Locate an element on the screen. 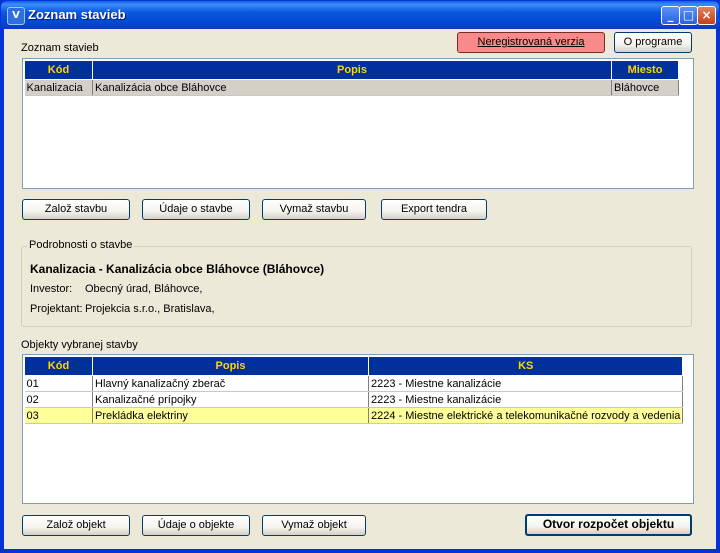 The image size is (720, 553). cell-popis: Kanalizačné prípojky is located at coordinates (230, 399).